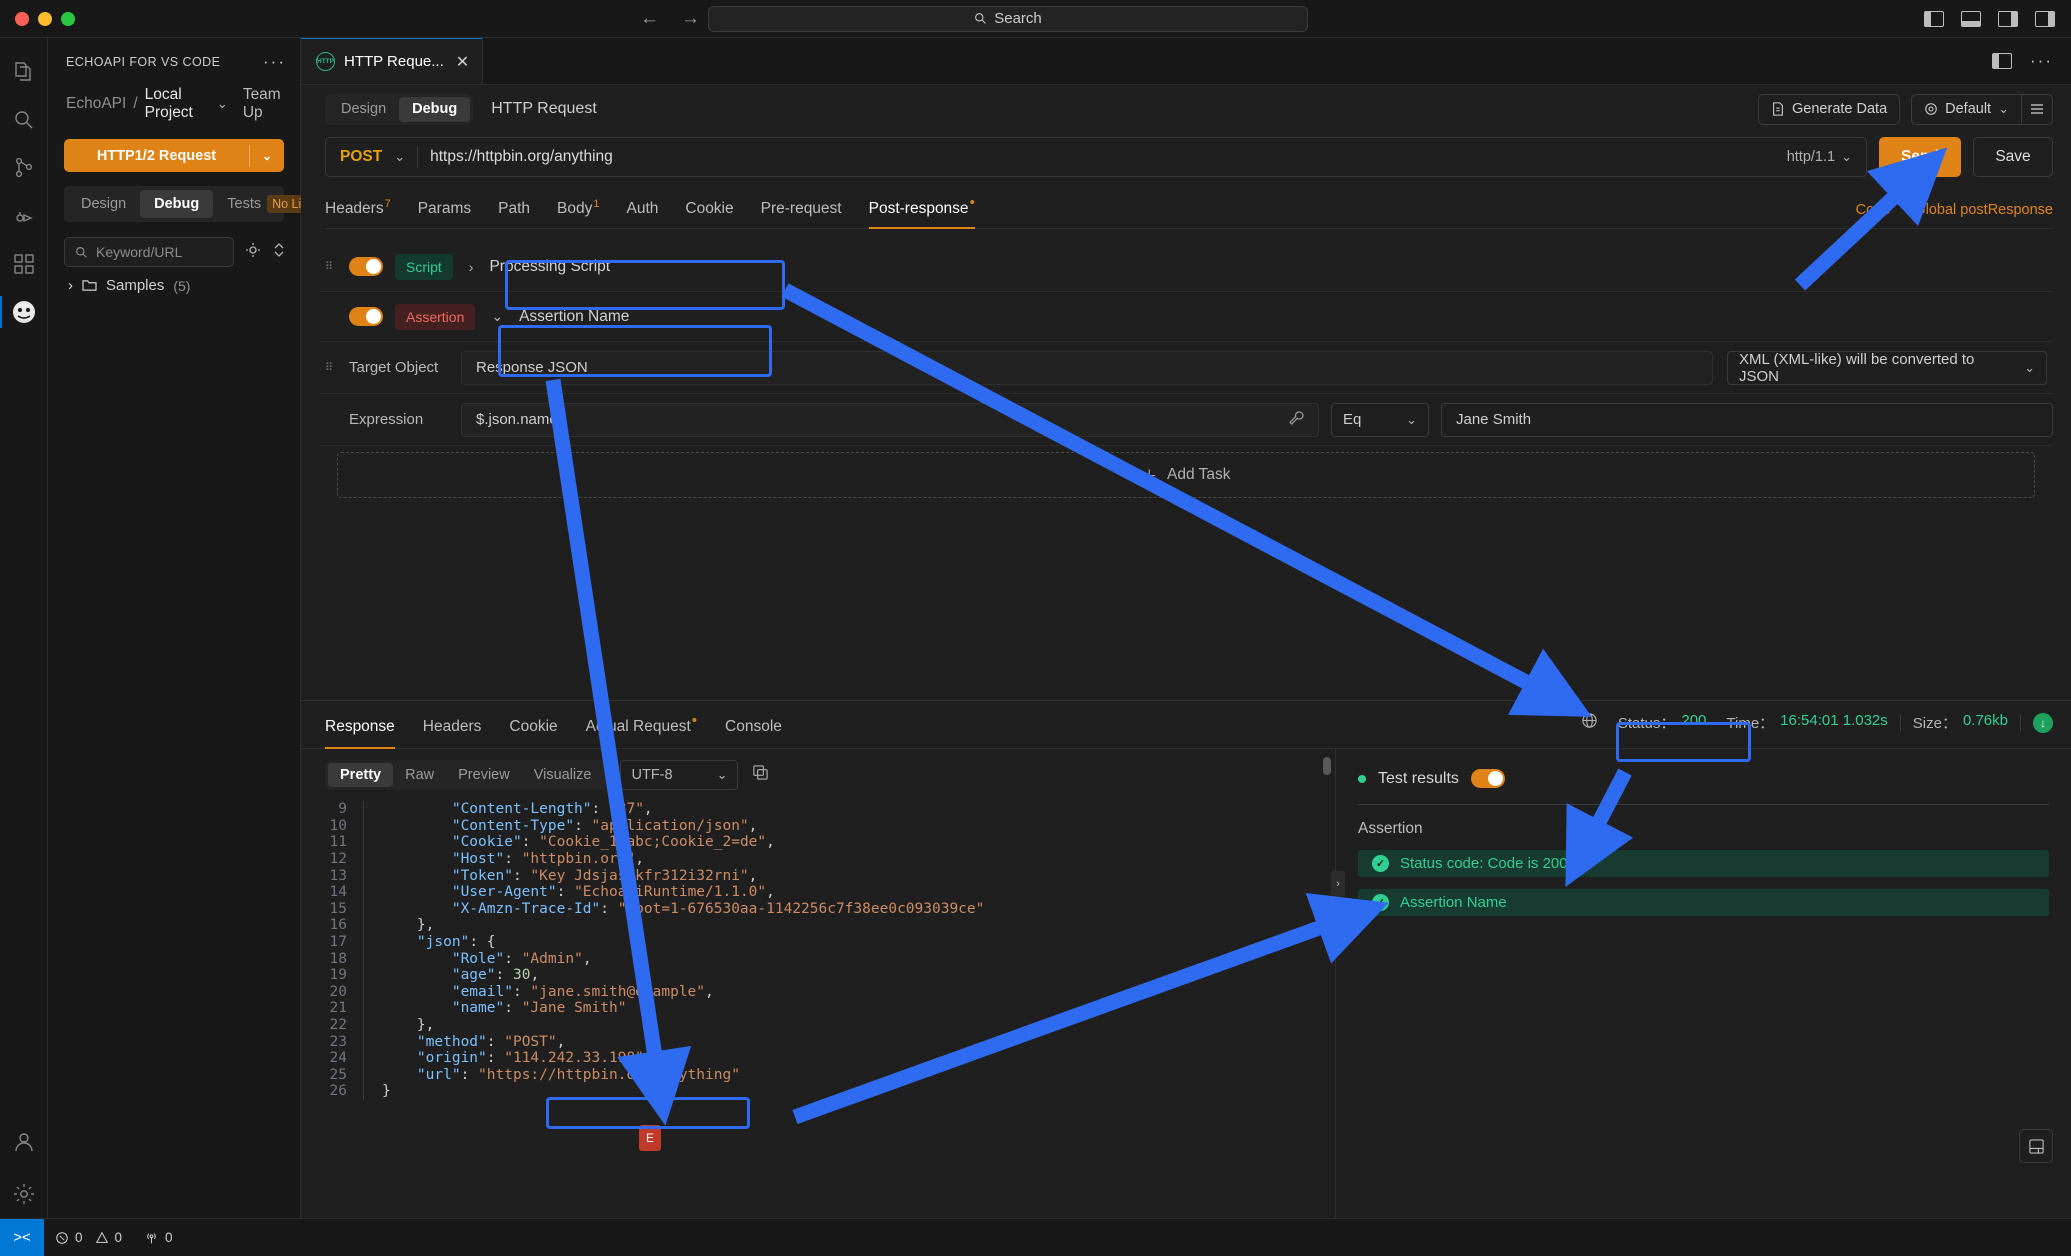 Image resolution: width=2071 pixels, height=1256 pixels. I want to click on layout-toggle-button, so click(2036, 1146).